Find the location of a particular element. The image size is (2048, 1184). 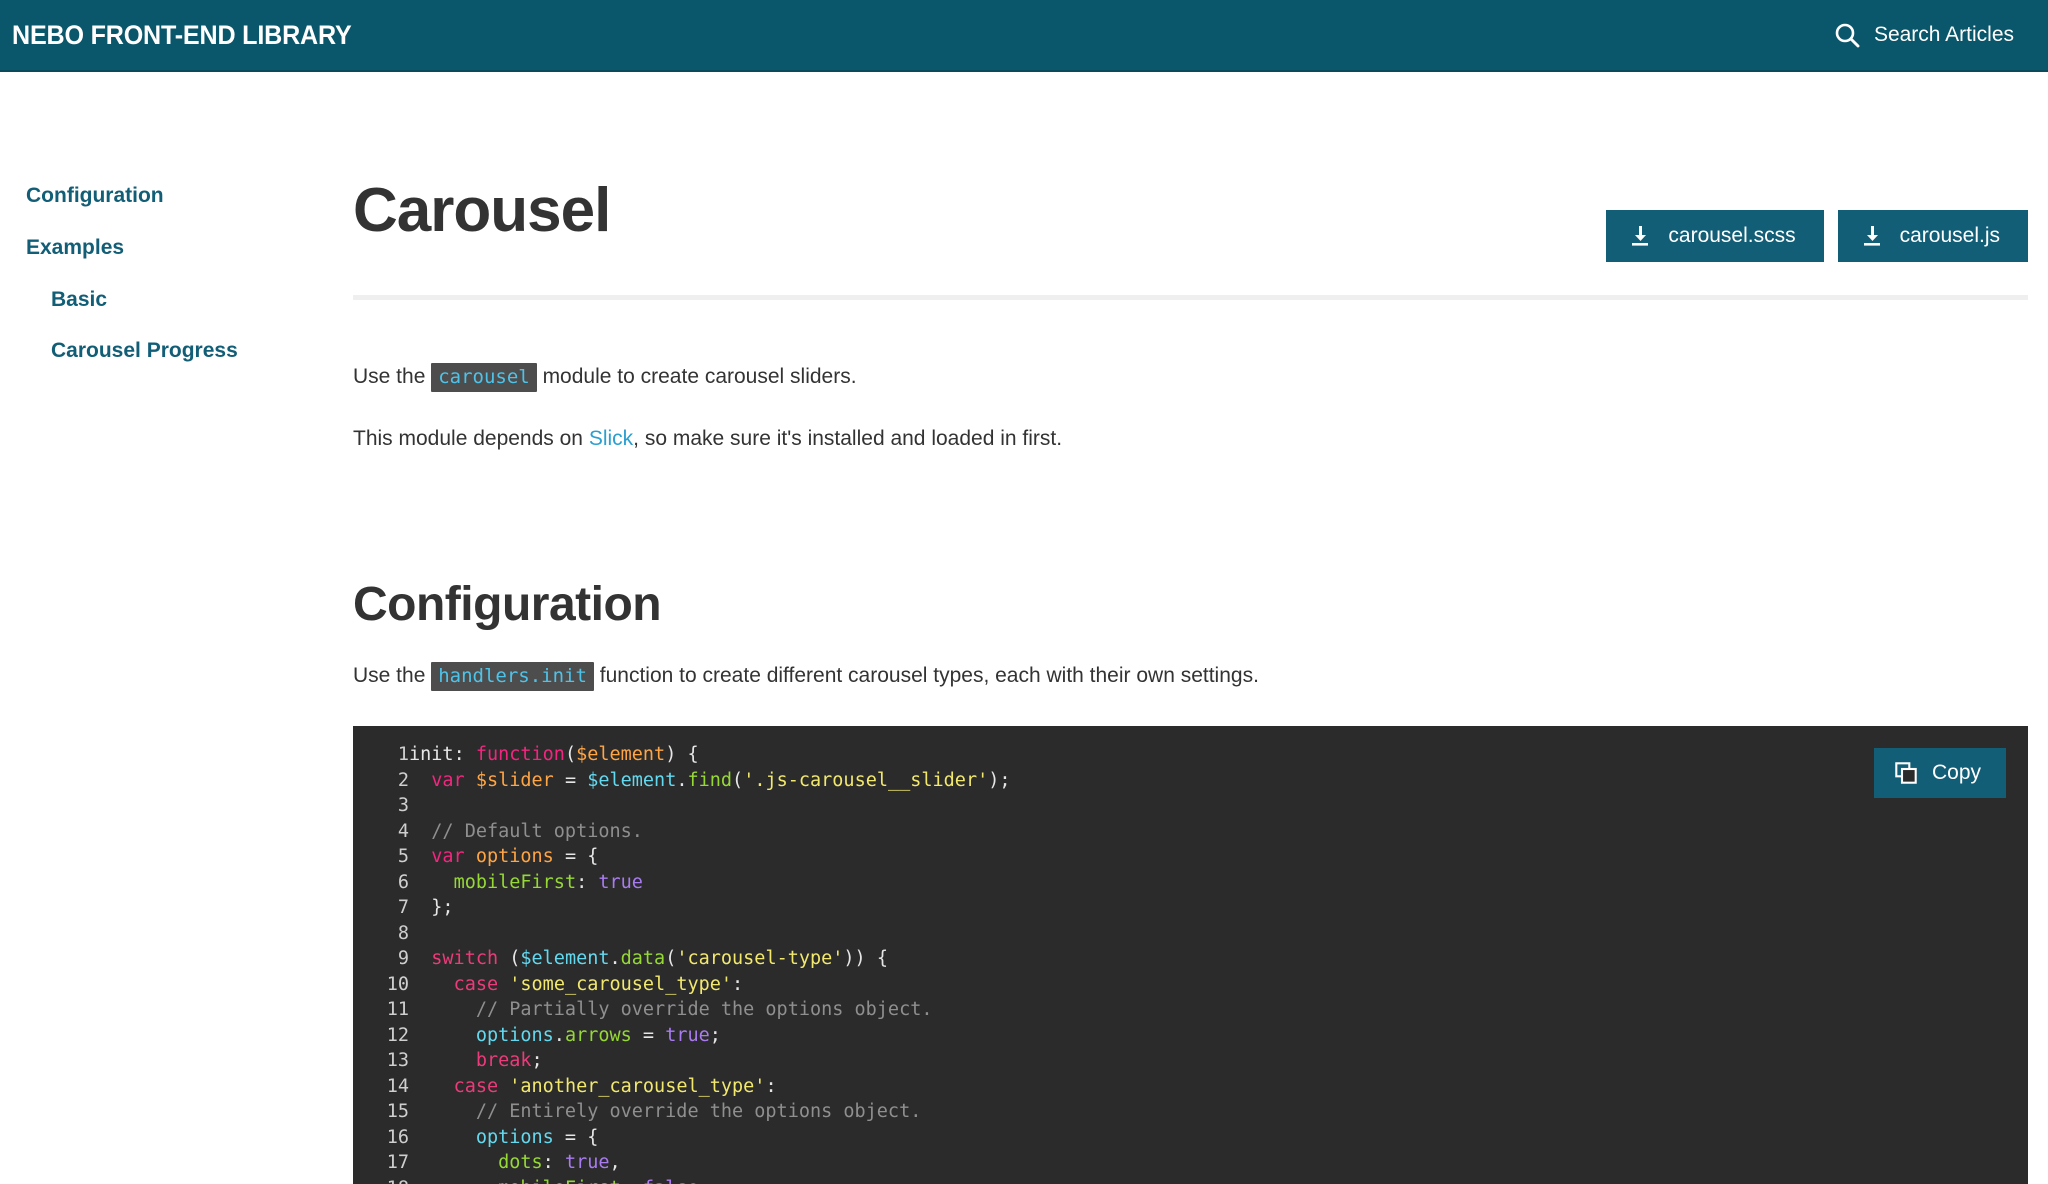

site-brand: NEBO FRONT-END LIBRARY is located at coordinates (182, 34).